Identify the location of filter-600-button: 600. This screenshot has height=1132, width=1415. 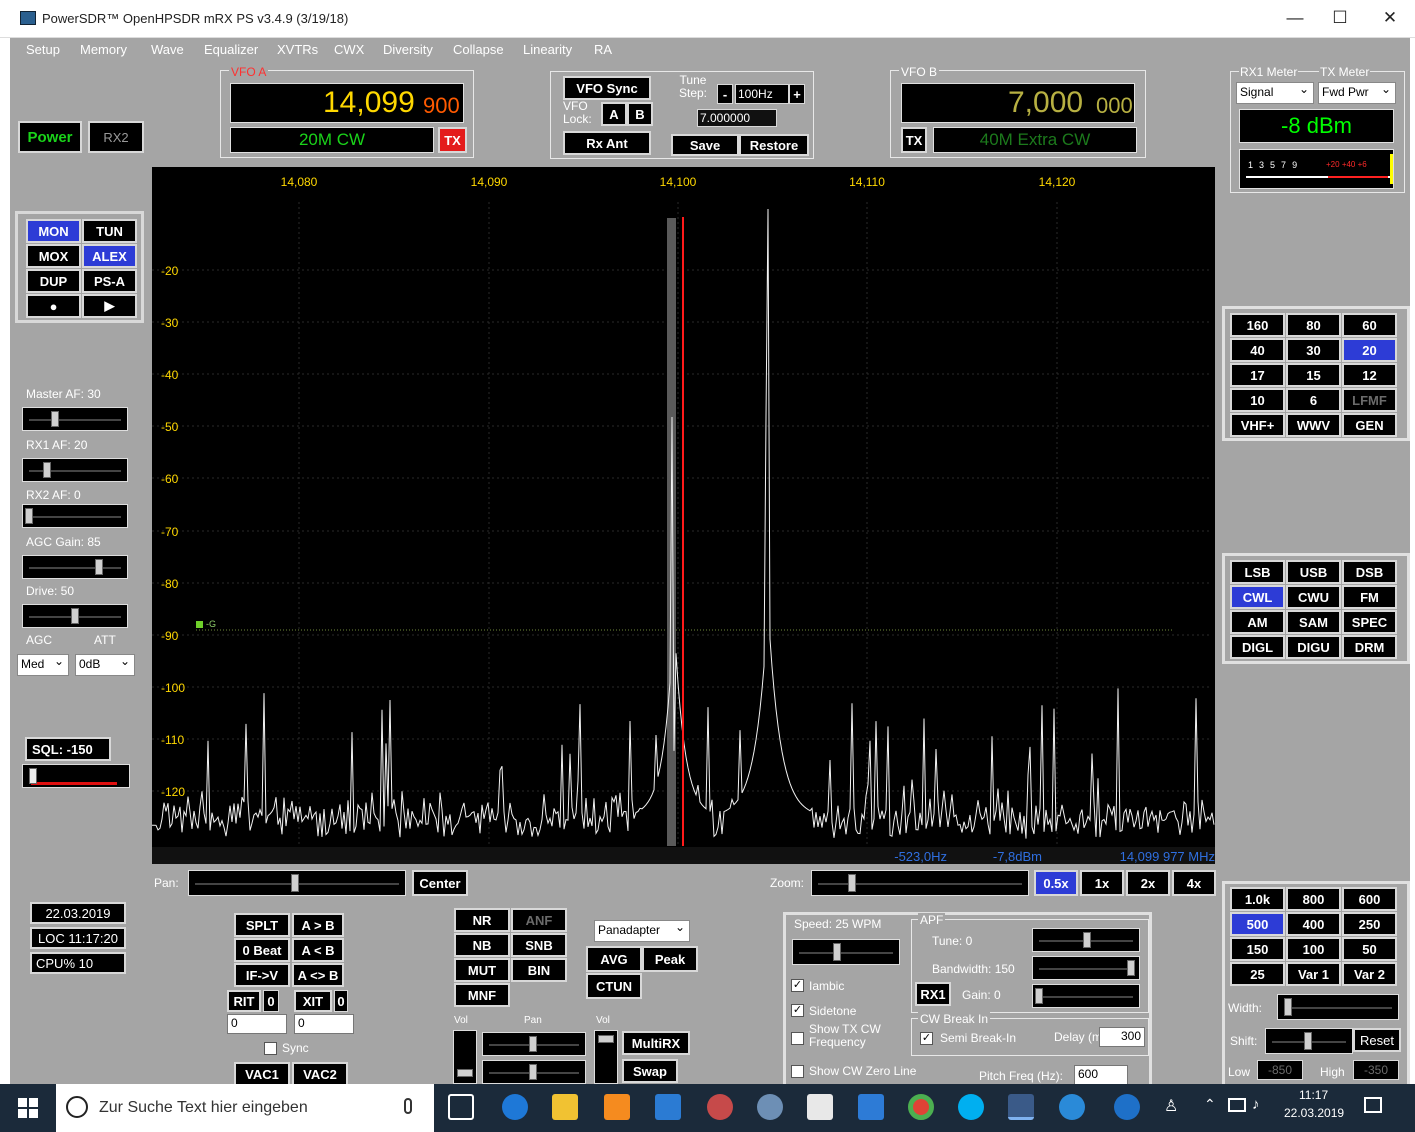
(1369, 899).